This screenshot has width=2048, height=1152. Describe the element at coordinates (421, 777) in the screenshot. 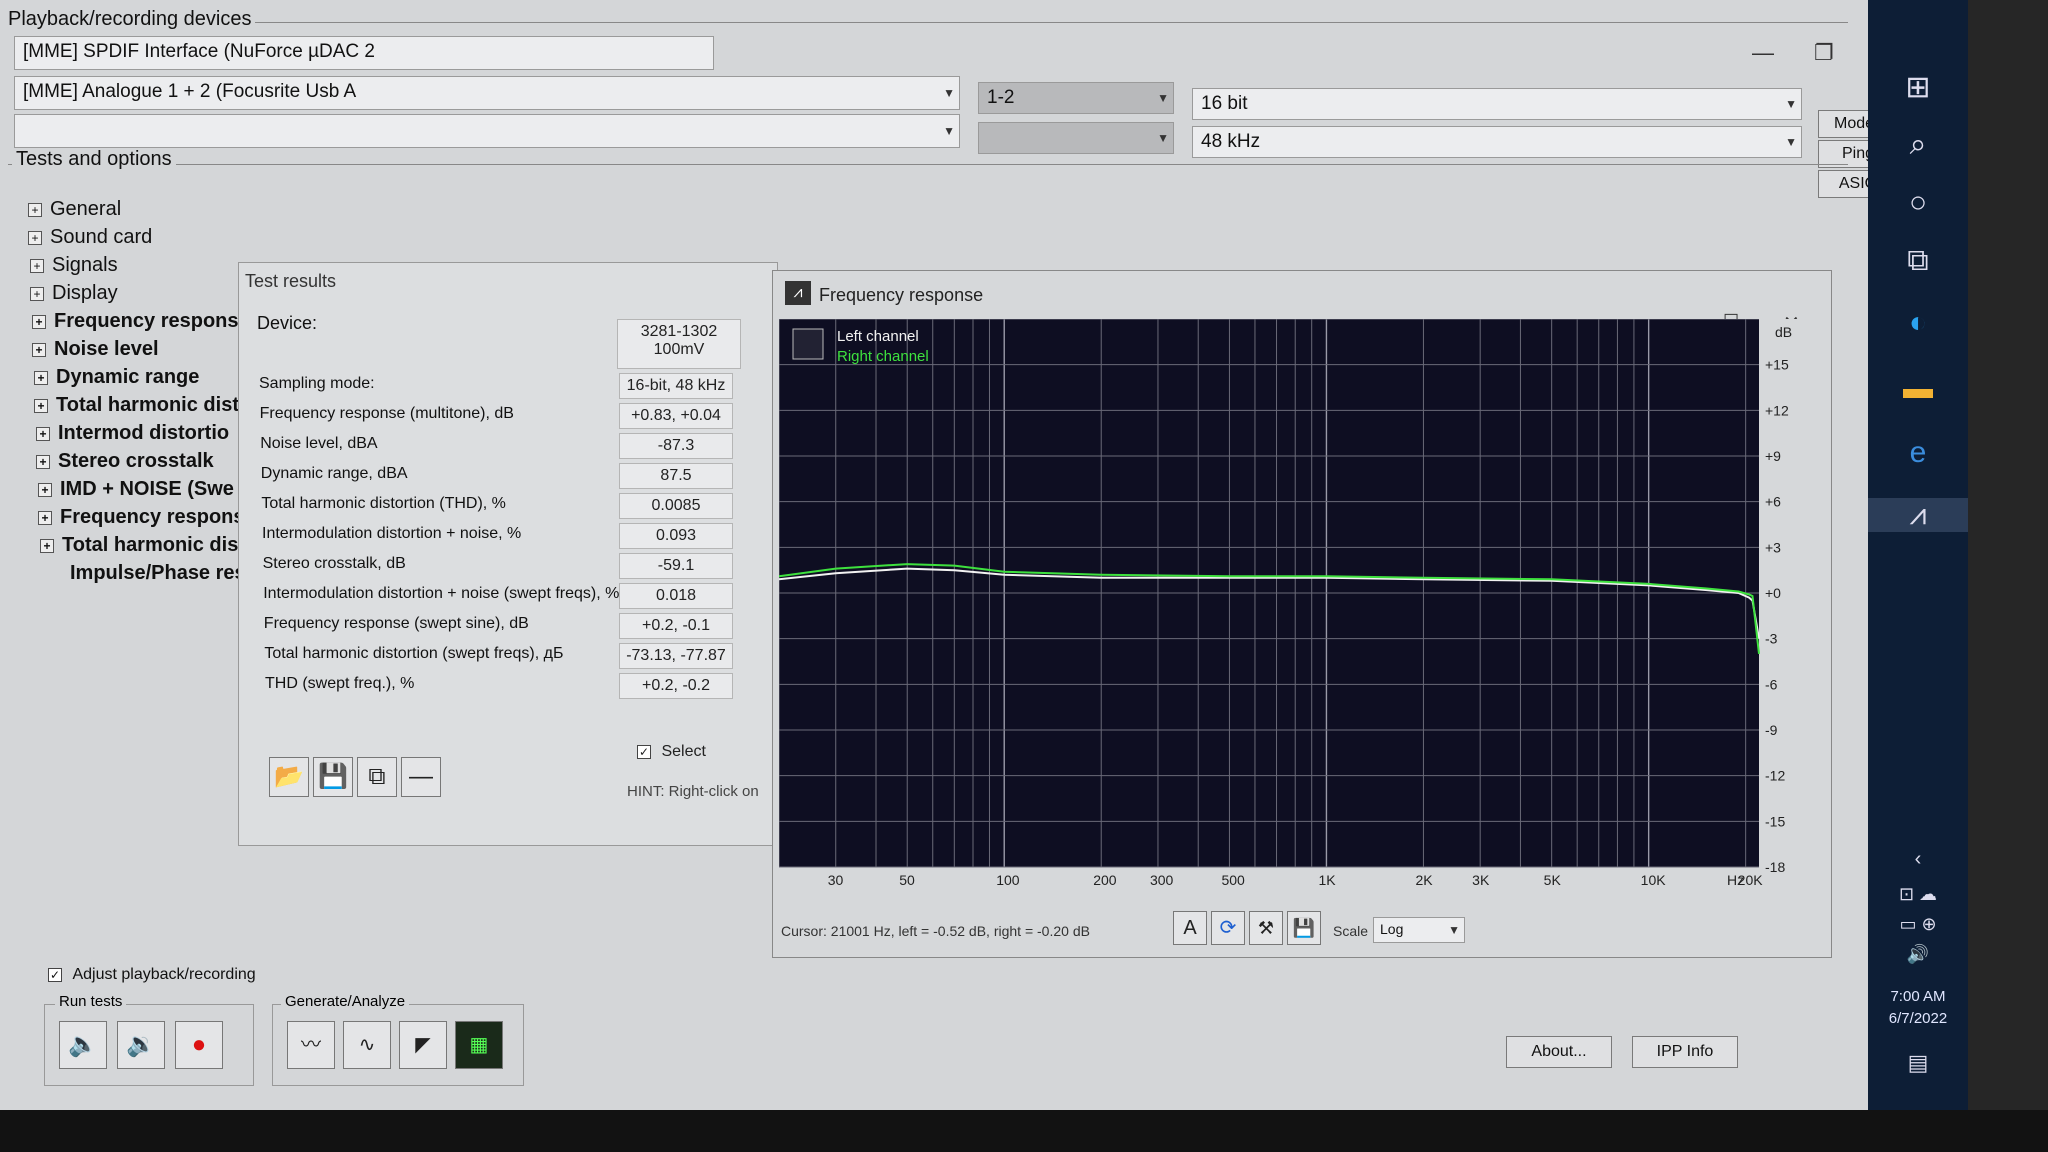

I see `remove-icon: —` at that location.